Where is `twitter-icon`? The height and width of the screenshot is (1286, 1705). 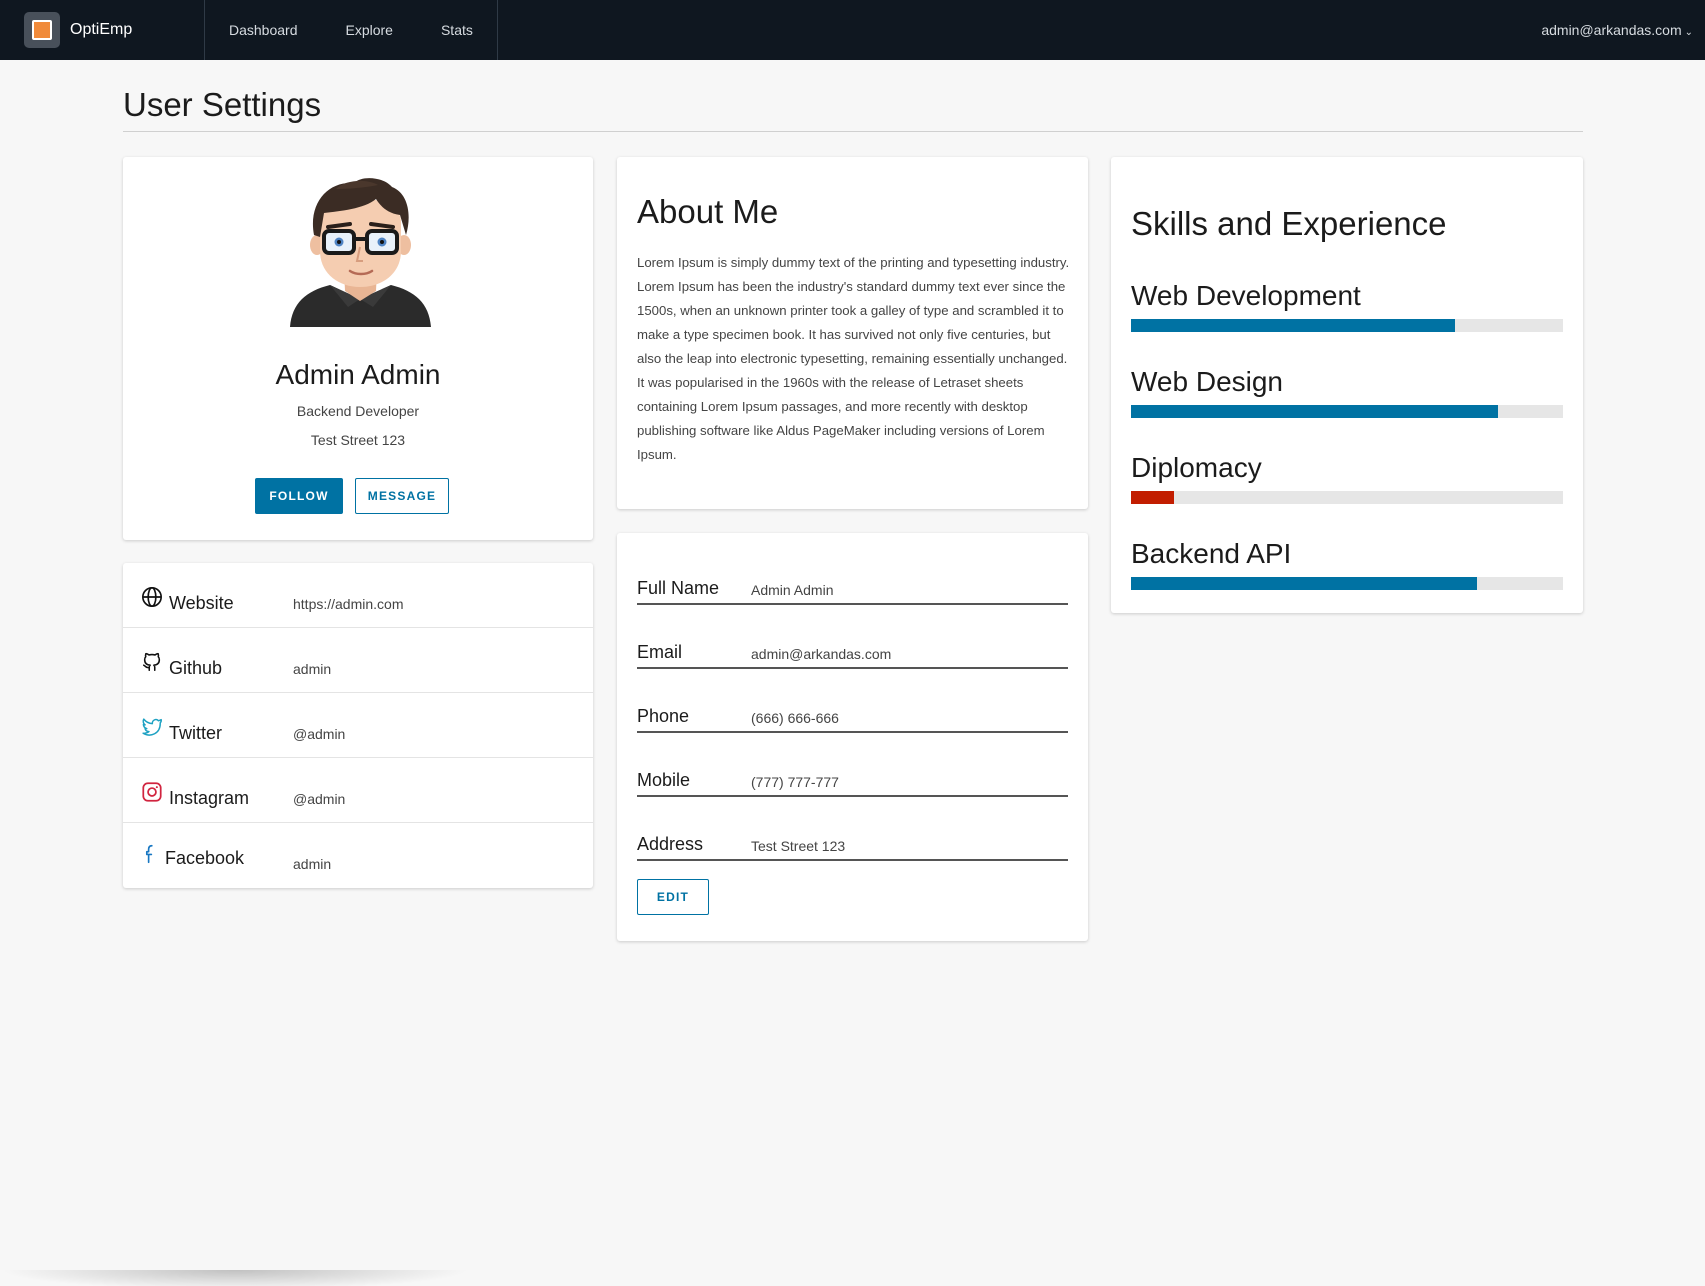 twitter-icon is located at coordinates (152, 727).